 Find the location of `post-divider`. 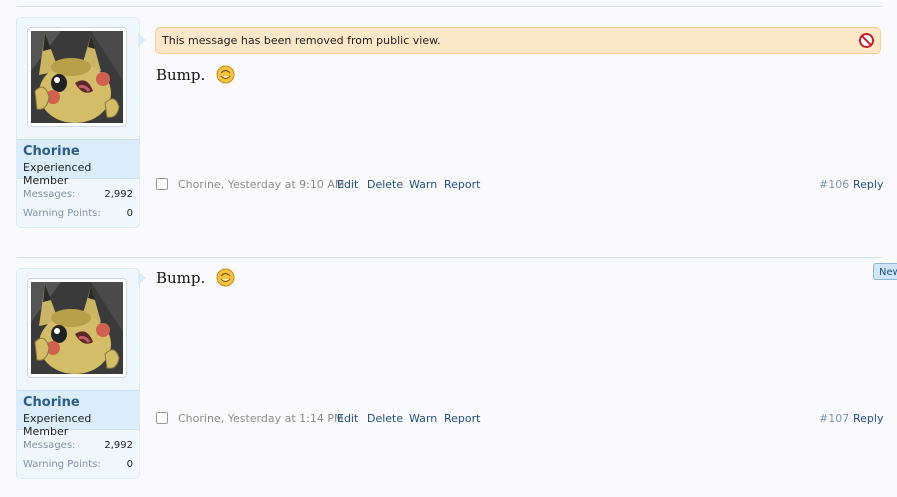

post-divider is located at coordinates (449, 257).